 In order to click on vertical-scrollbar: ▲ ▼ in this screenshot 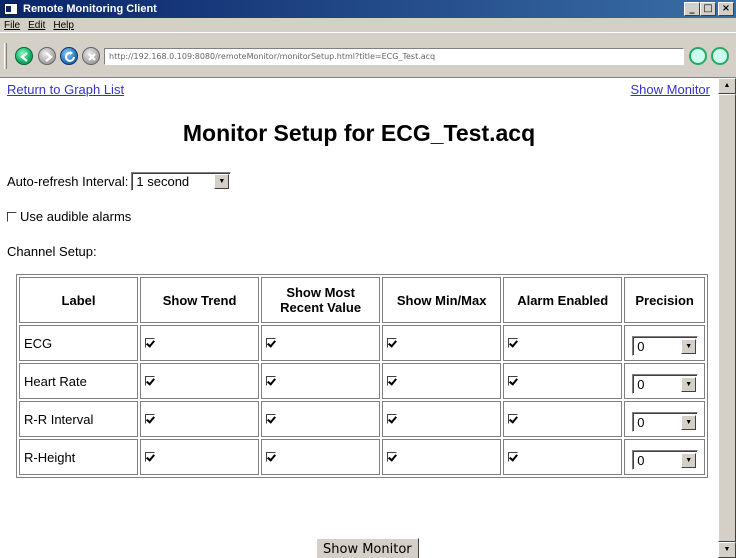, I will do `click(727, 318)`.